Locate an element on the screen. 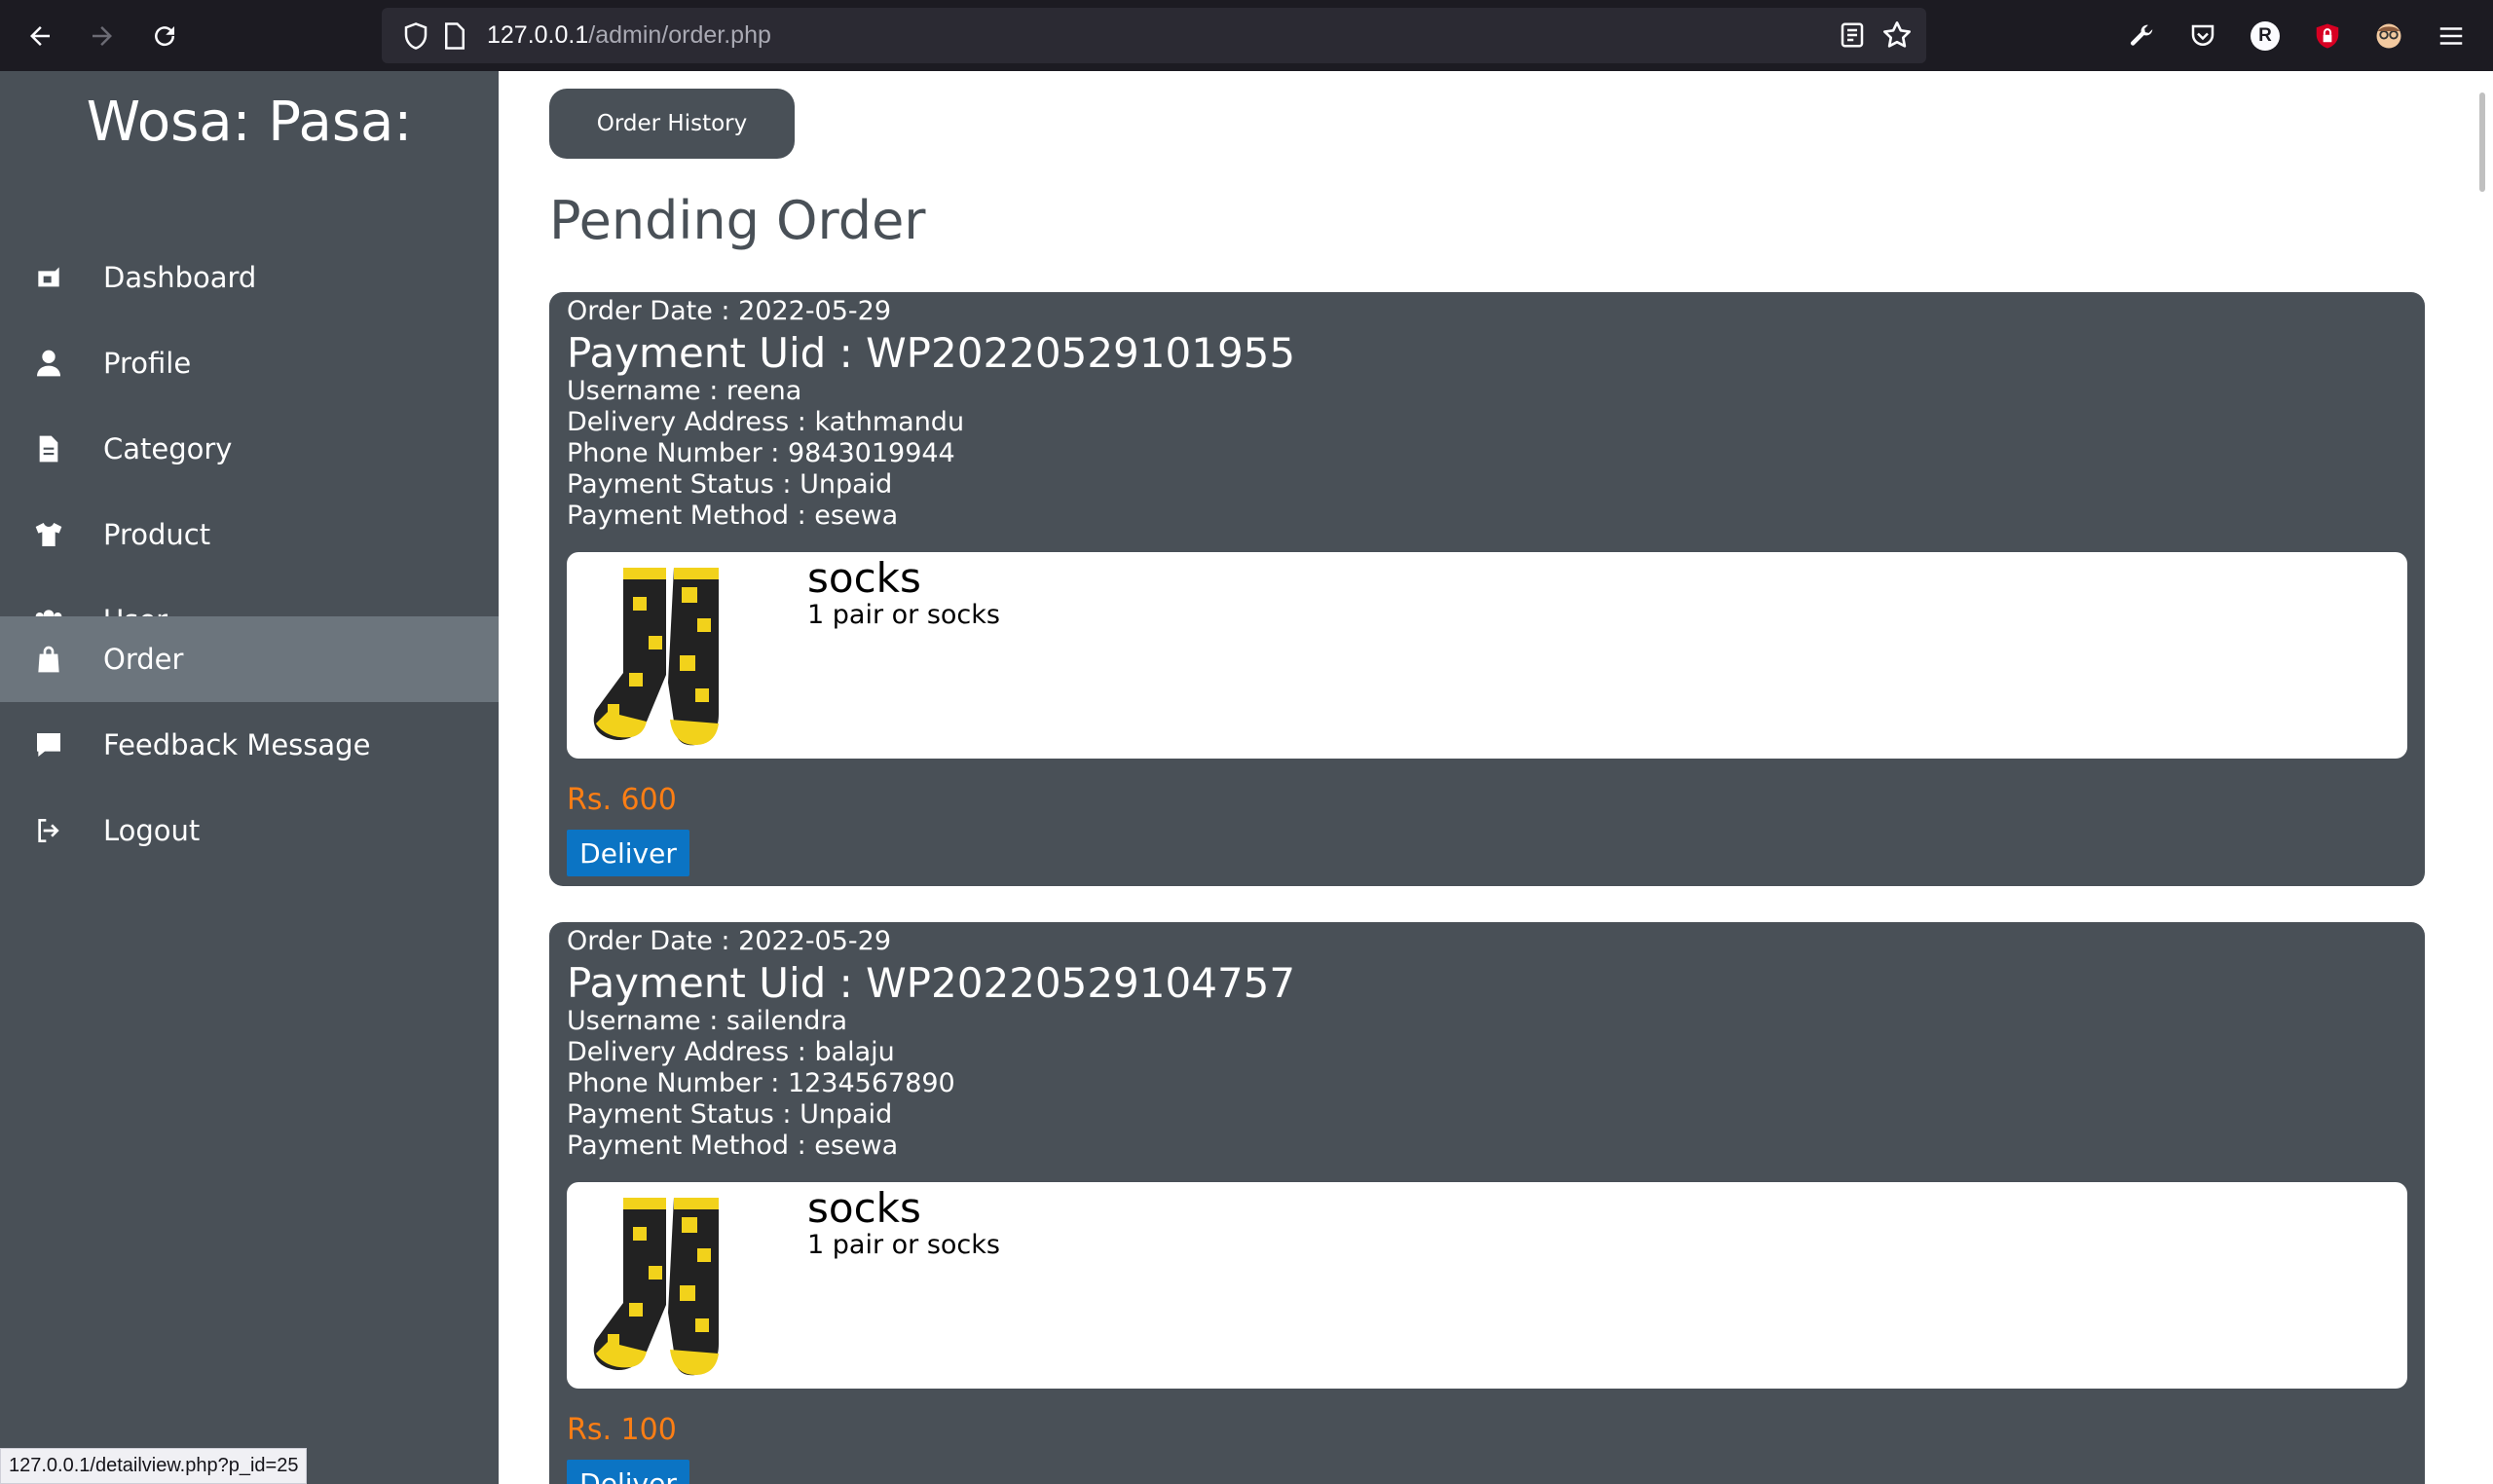 This screenshot has width=2493, height=1484. payment-uid: Payment Uid : WP20220529104757 is located at coordinates (932, 983).